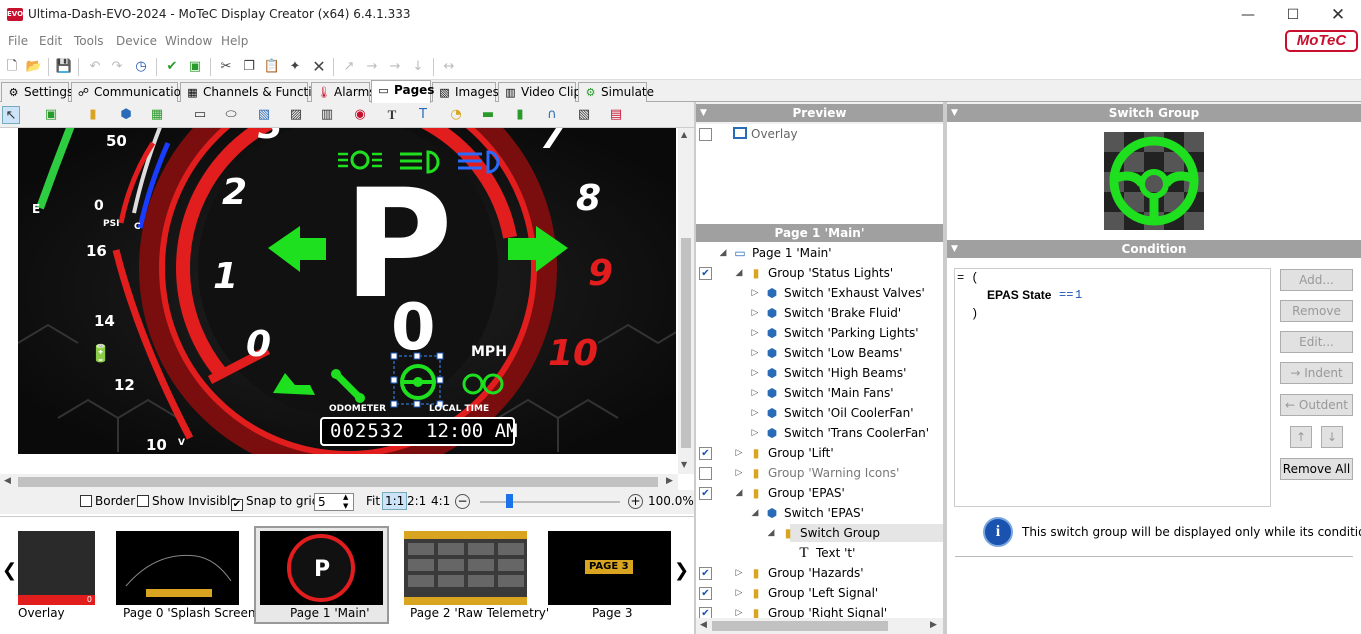 Image resolution: width=1361 pixels, height=634 pixels. What do you see at coordinates (249, 67) in the screenshot?
I see `copy-icon: ❐` at bounding box center [249, 67].